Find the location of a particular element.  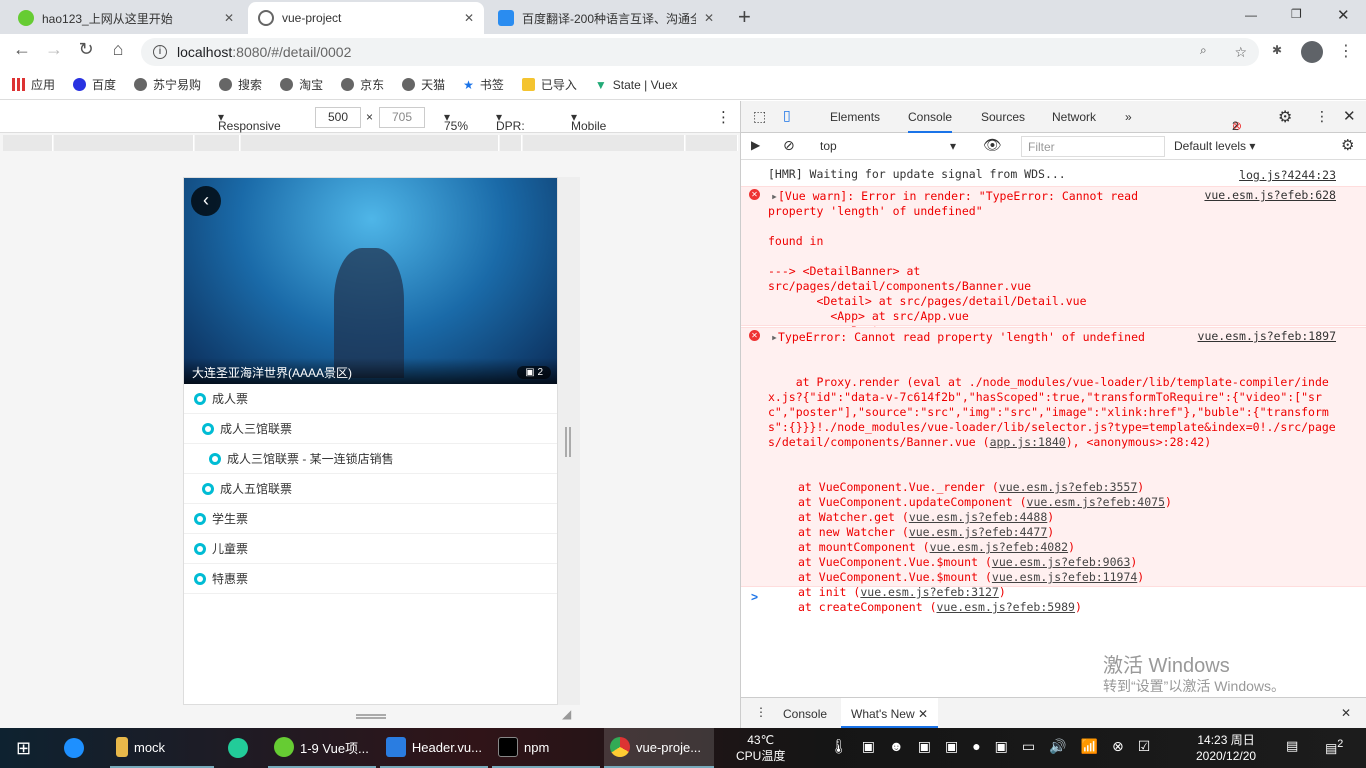

banner-image: ‹ 大连圣亚海洋世界(AAAA景区) ▣ 2 is located at coordinates (370, 281).